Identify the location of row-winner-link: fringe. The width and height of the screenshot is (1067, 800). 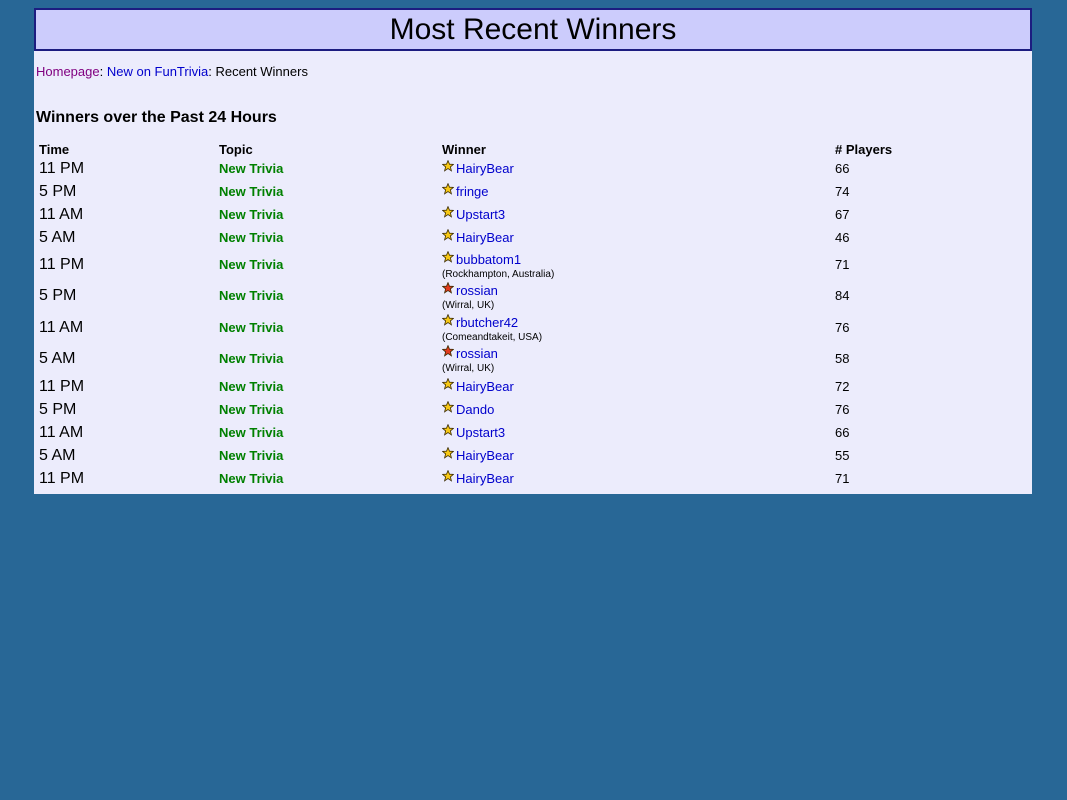
(472, 191).